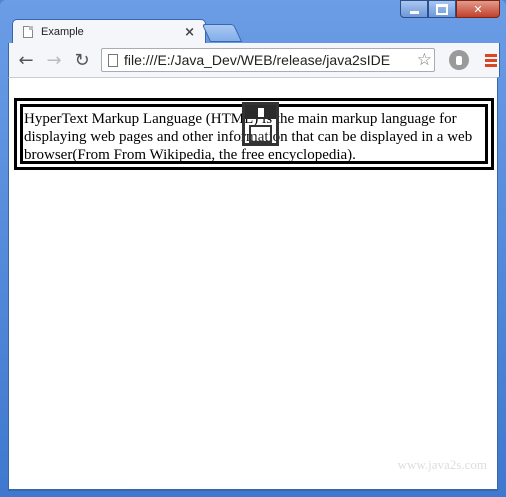  What do you see at coordinates (260, 134) in the screenshot?
I see `floppy-label` at bounding box center [260, 134].